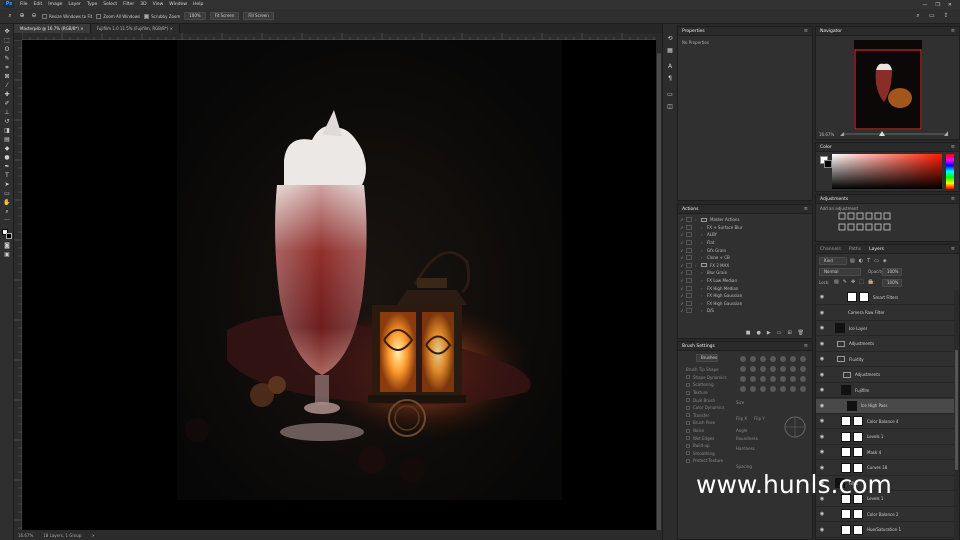 Image resolution: width=960 pixels, height=540 pixels. Describe the element at coordinates (670, 106) in the screenshot. I see `info-icon: ◫` at that location.